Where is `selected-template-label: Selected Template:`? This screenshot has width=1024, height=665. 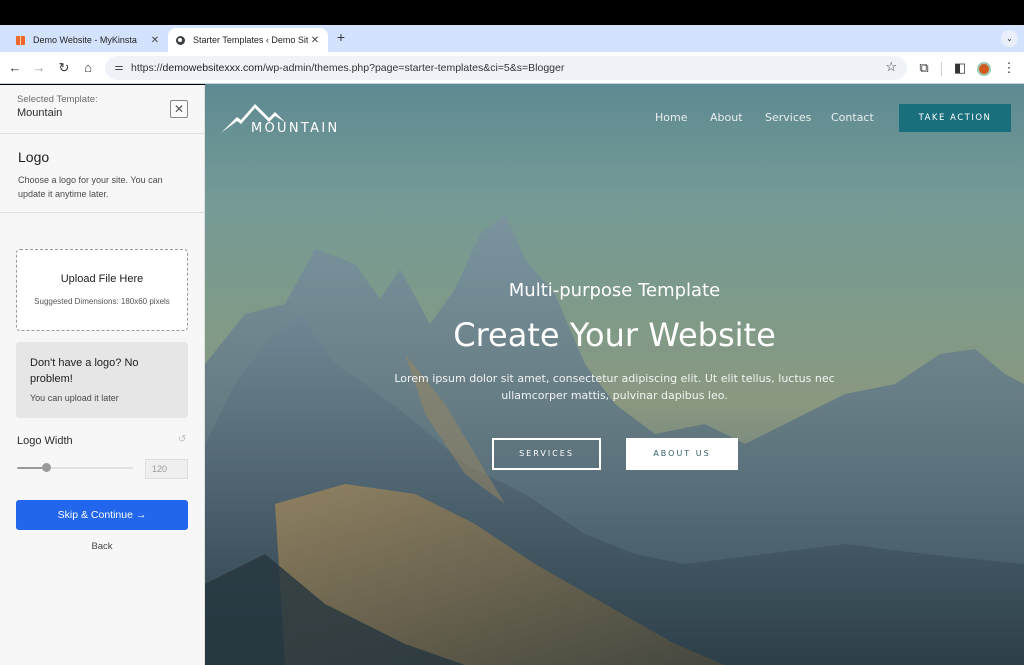
selected-template-label: Selected Template: is located at coordinates (57, 99).